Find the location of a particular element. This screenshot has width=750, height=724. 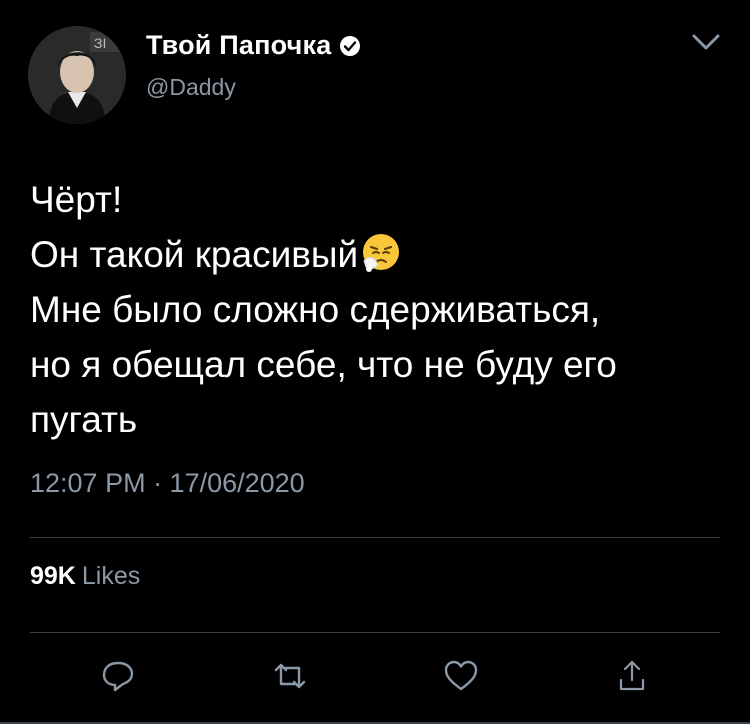

share-button is located at coordinates (632, 678).